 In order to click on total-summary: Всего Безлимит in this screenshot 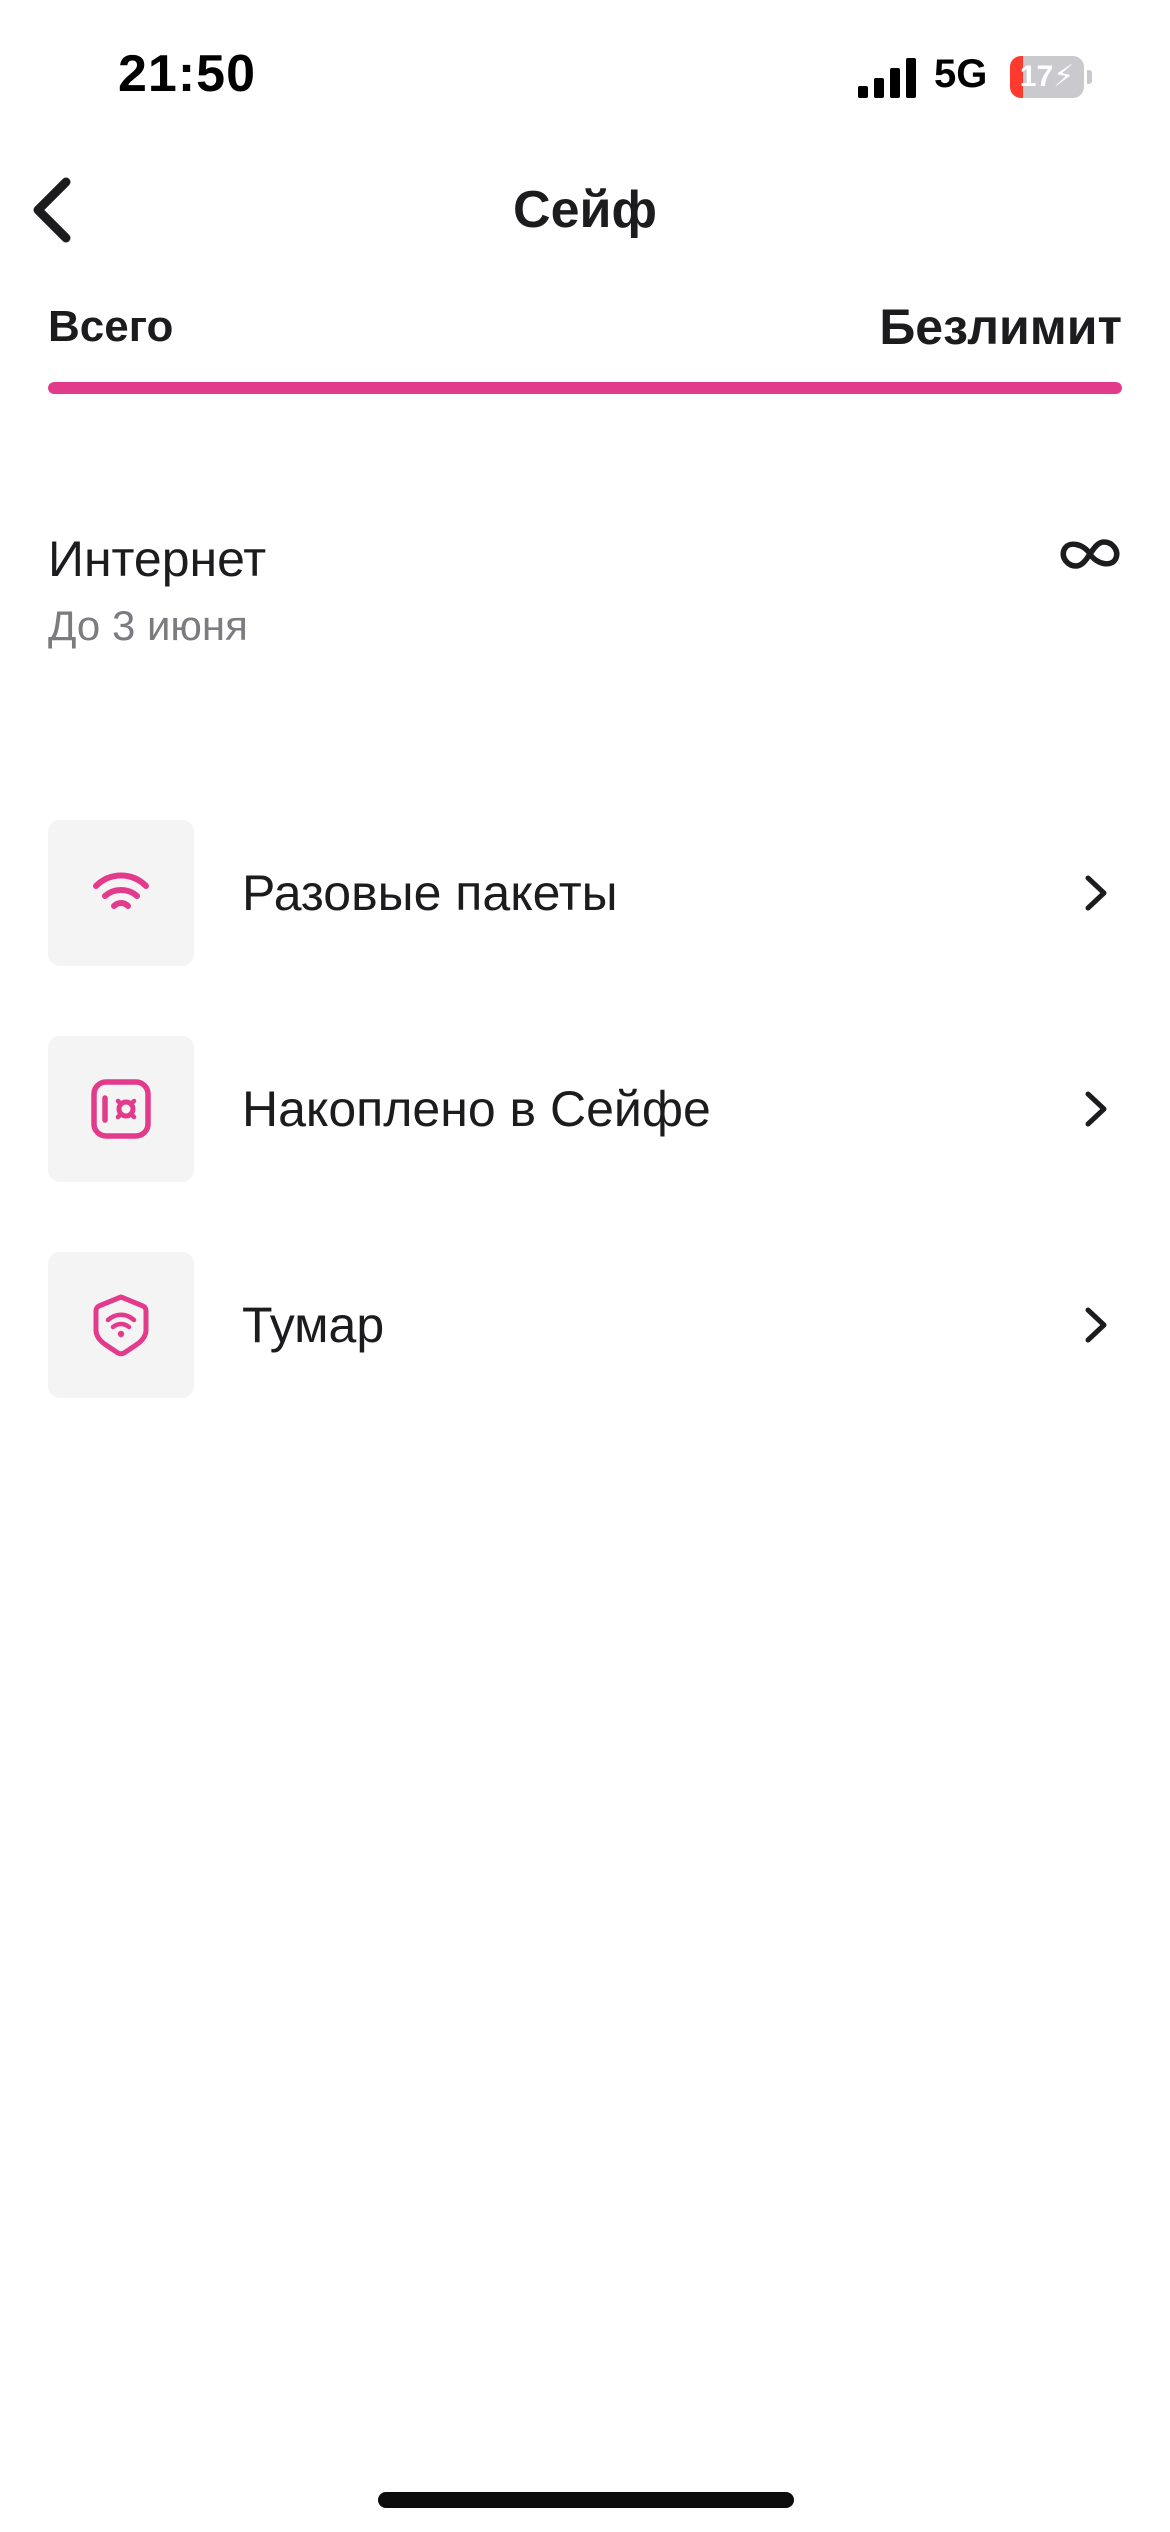, I will do `click(585, 328)`.